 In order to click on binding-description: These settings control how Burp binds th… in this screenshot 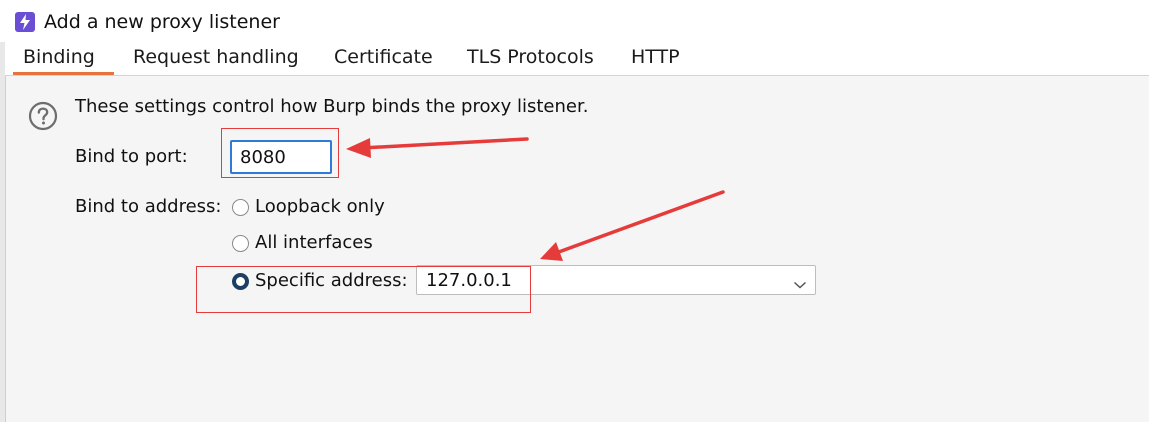, I will do `click(332, 106)`.